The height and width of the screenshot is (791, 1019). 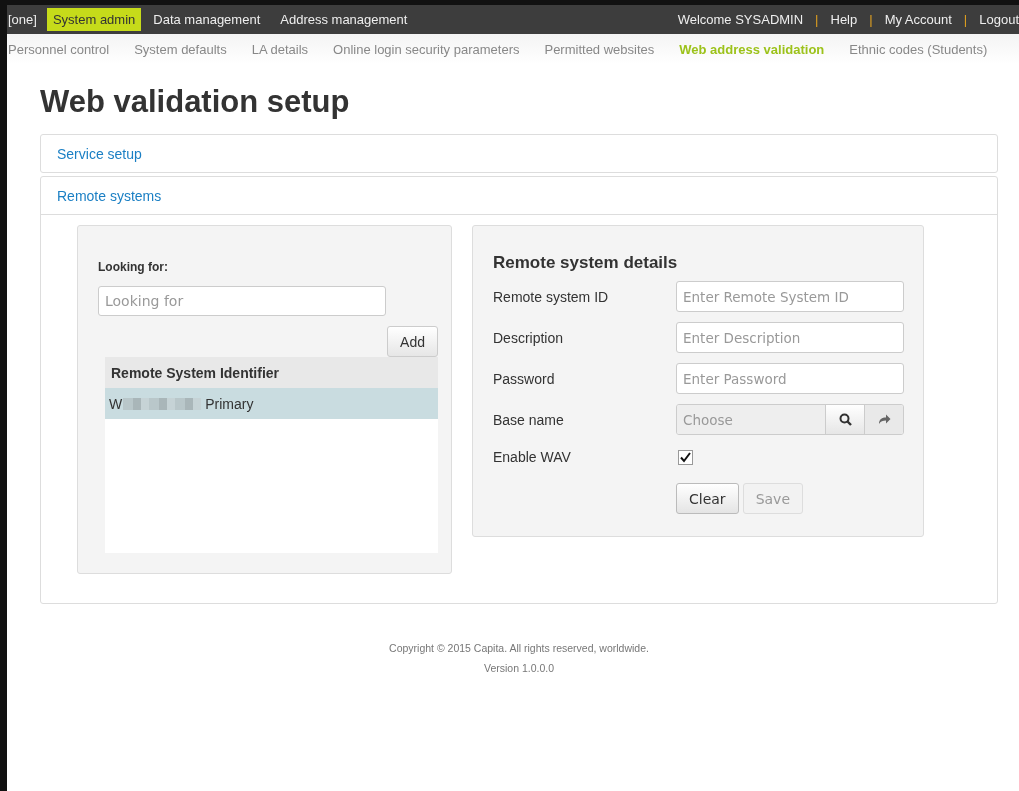 I want to click on field-label: Enable WAV, so click(x=532, y=457).